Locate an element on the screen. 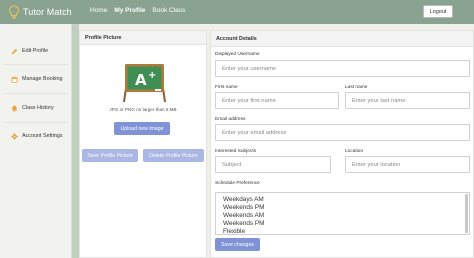 The height and width of the screenshot is (258, 474). location-input is located at coordinates (407, 164).